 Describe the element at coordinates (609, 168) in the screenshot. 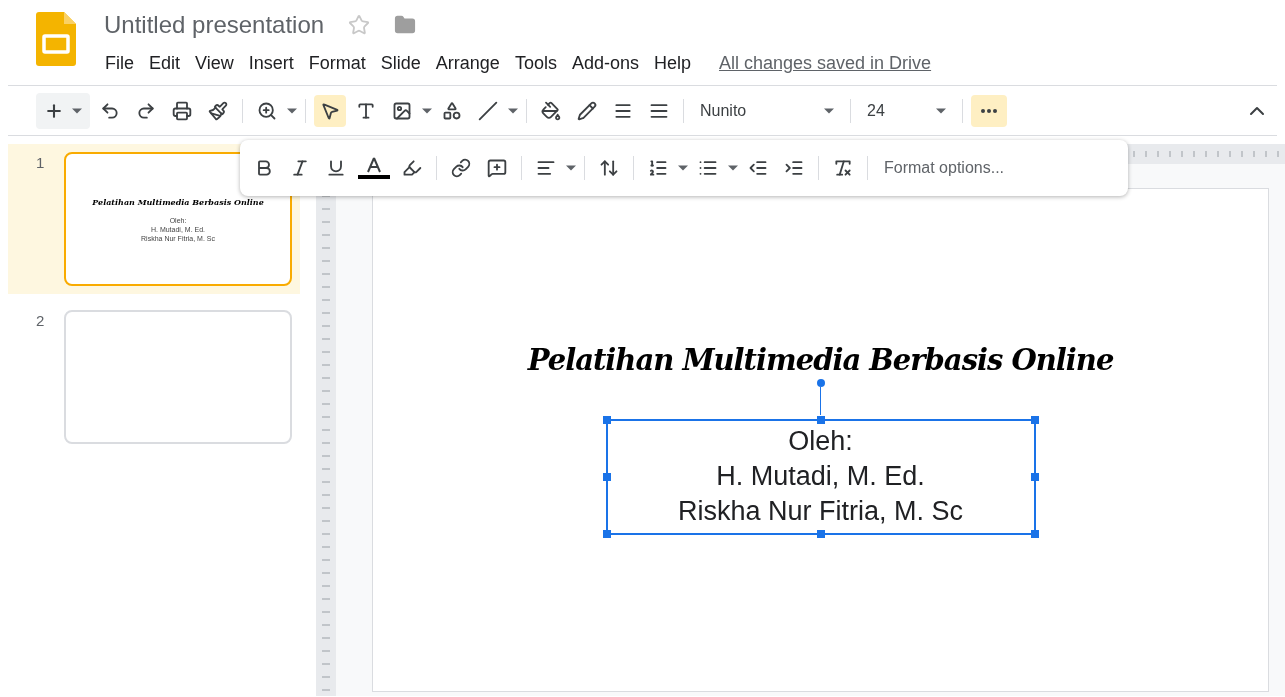

I see `line-spacing-icon` at that location.